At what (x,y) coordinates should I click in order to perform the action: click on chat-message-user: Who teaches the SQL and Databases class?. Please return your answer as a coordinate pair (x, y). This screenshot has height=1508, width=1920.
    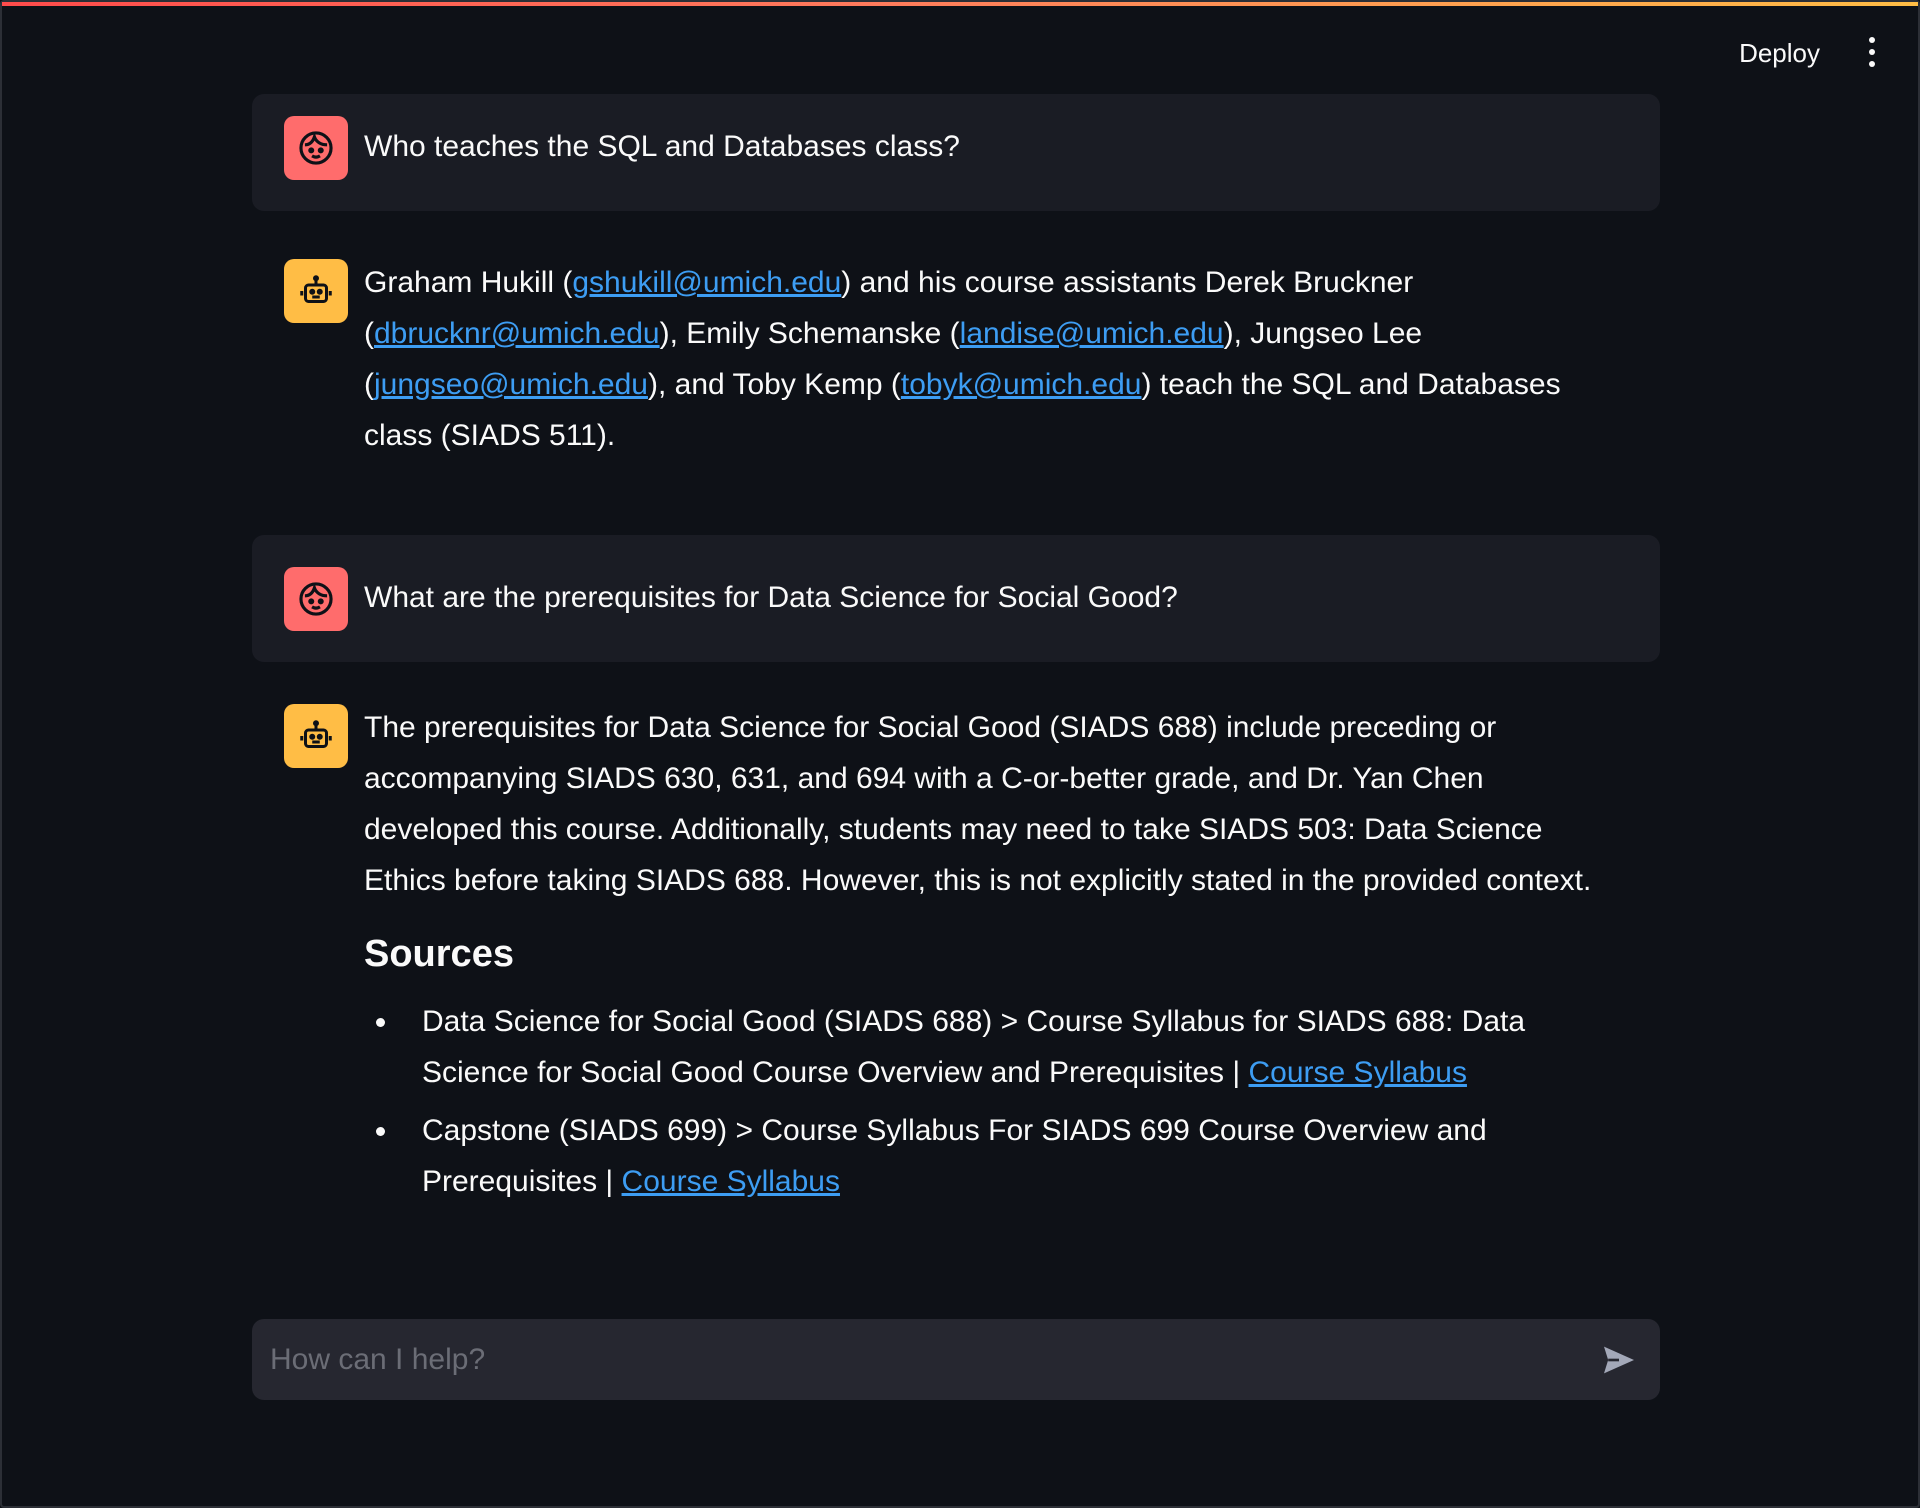
    Looking at the image, I should click on (956, 152).